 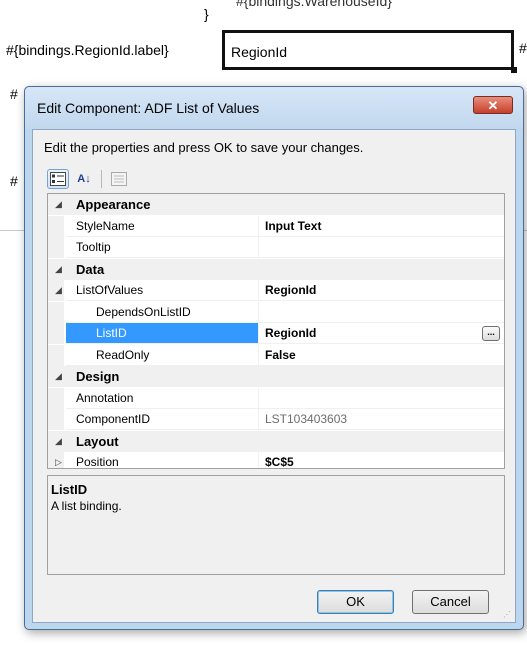 I want to click on property-row: DependsOnListID, so click(x=276, y=312).